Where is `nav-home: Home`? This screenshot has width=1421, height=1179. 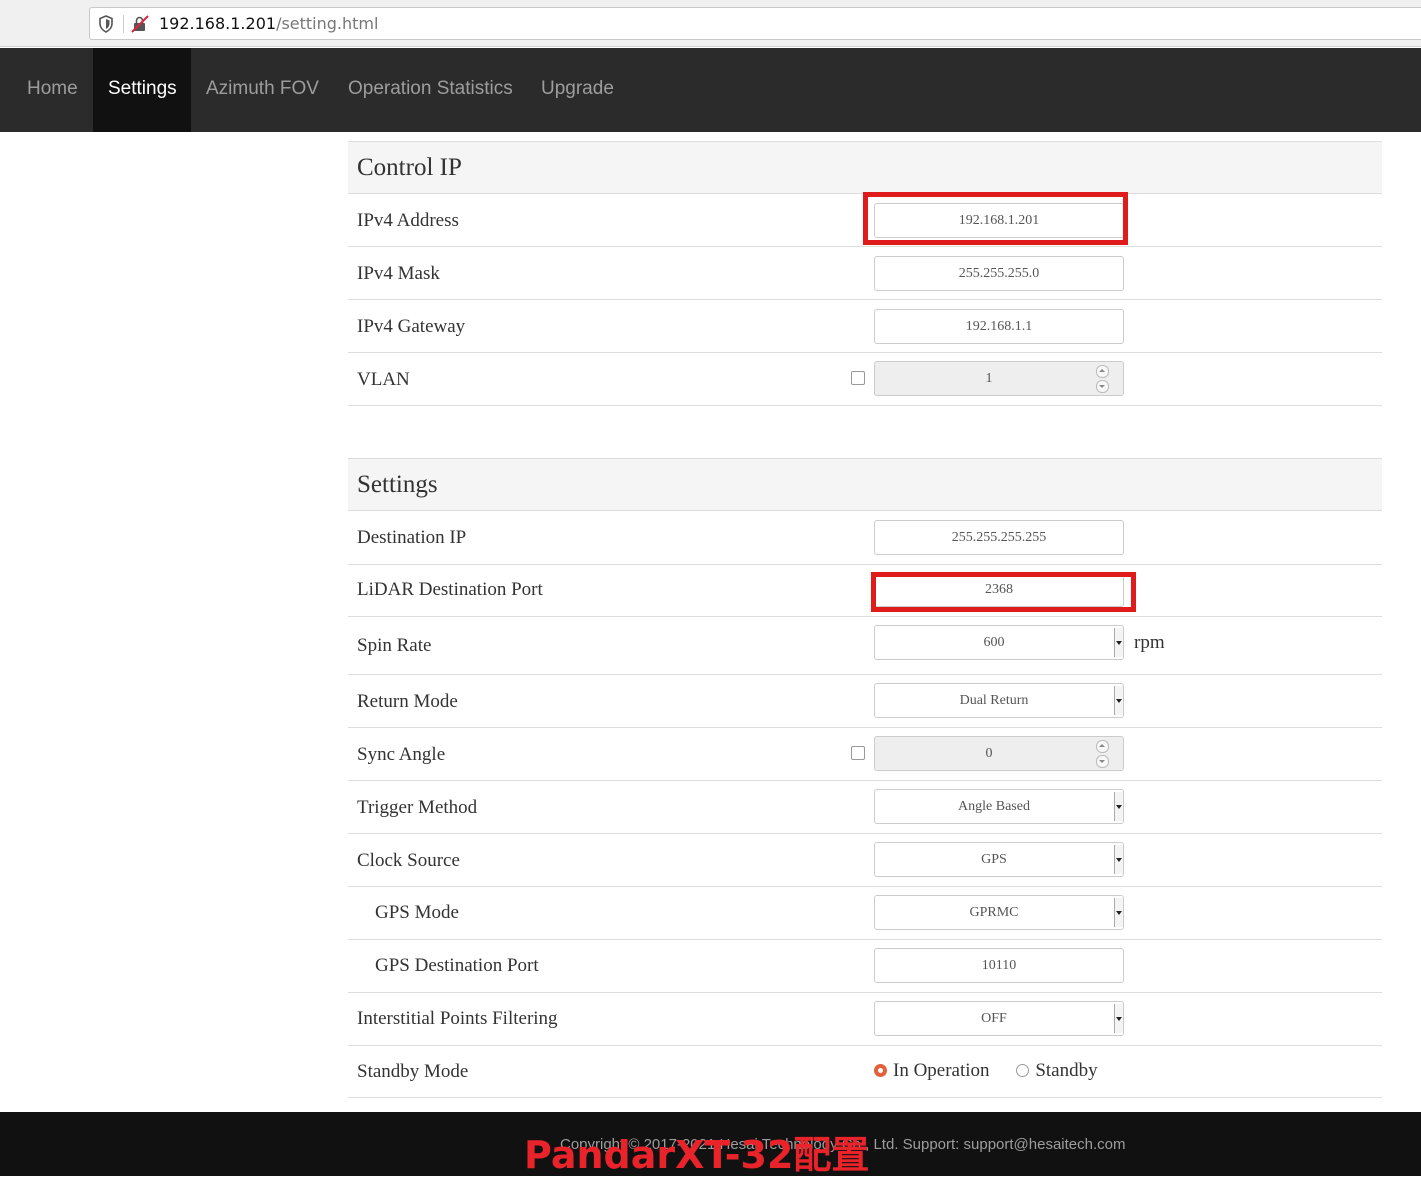 nav-home: Home is located at coordinates (52, 90).